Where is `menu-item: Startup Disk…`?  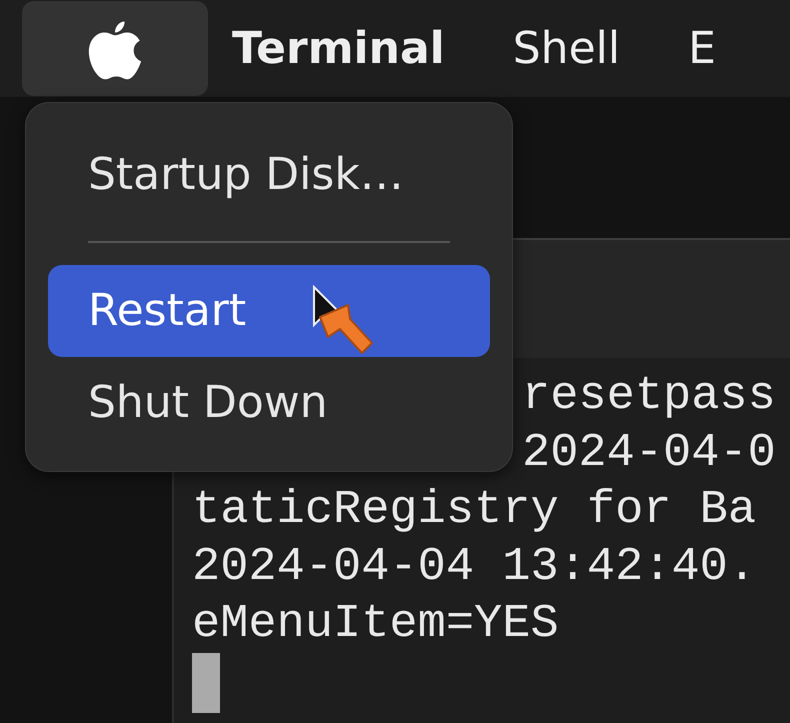
menu-item: Startup Disk… is located at coordinates (269, 175).